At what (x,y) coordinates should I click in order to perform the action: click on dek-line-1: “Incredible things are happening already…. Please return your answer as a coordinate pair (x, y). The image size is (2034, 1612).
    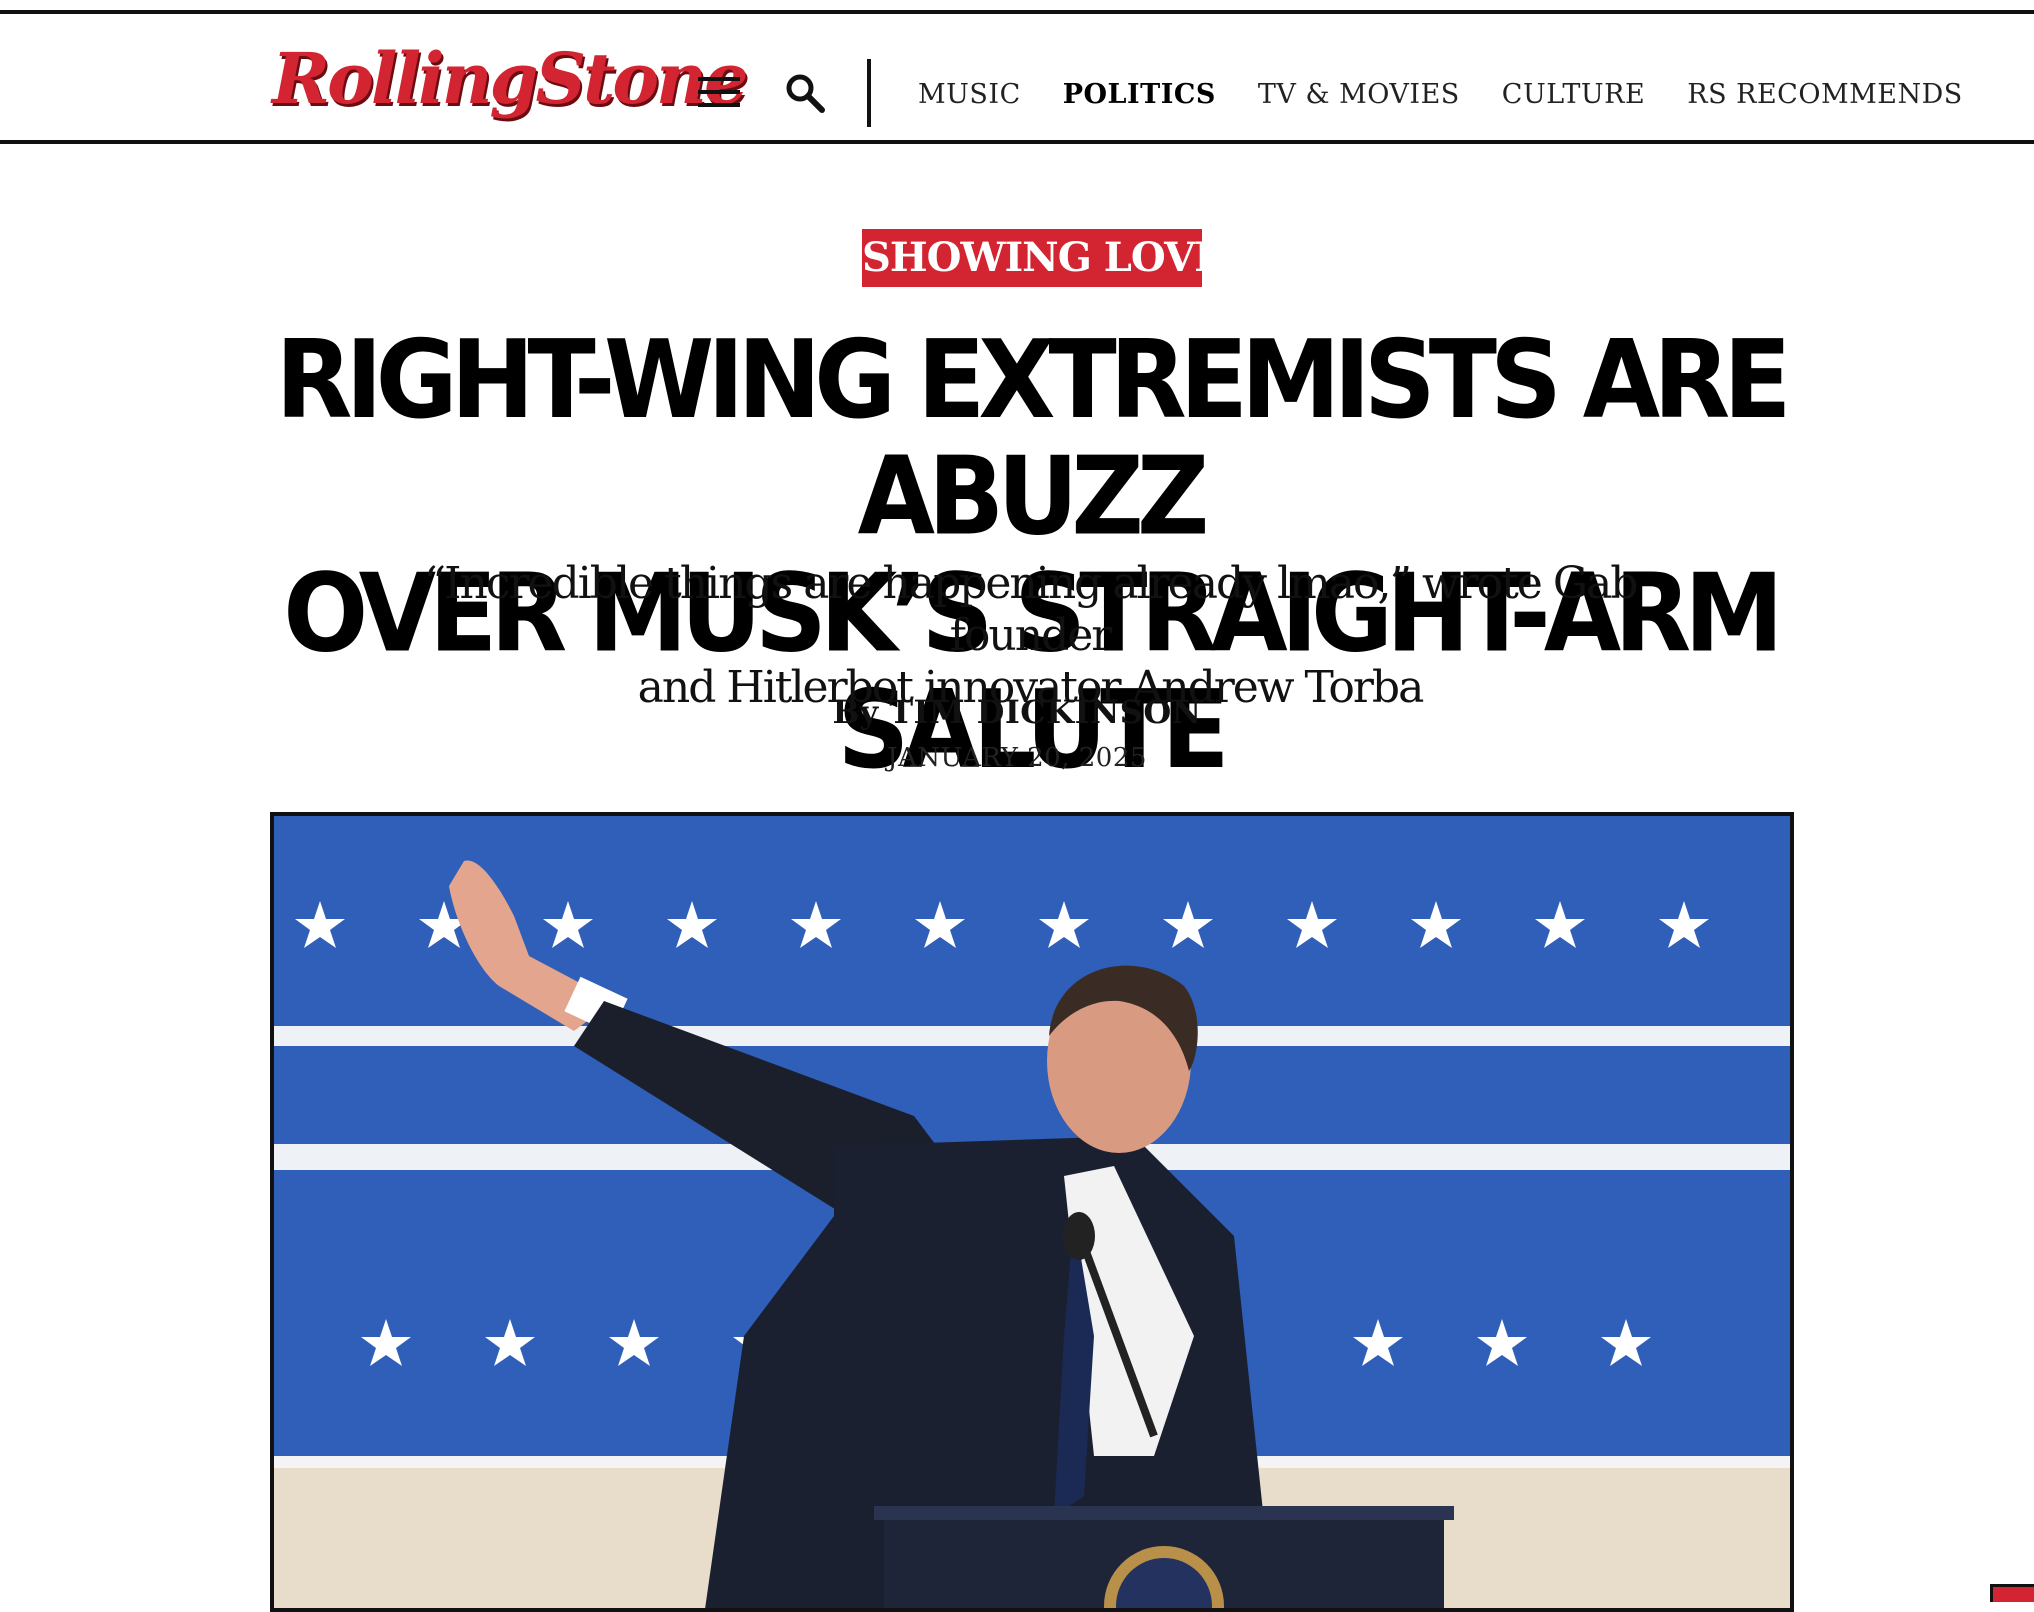
    Looking at the image, I should click on (1031, 609).